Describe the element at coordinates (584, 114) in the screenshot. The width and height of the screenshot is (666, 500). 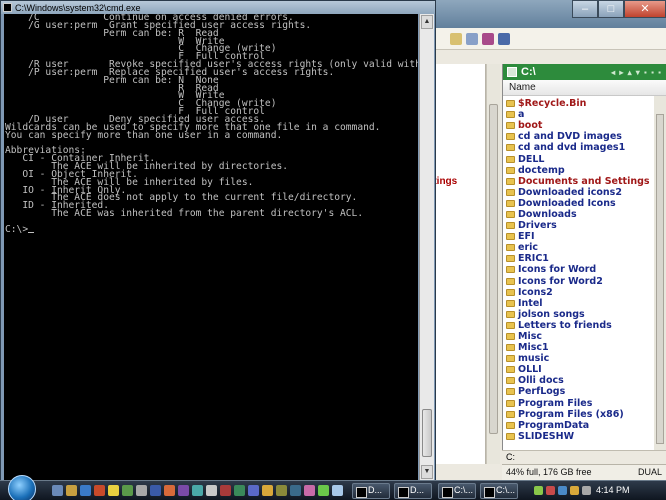
I see `list-item: a` at that location.